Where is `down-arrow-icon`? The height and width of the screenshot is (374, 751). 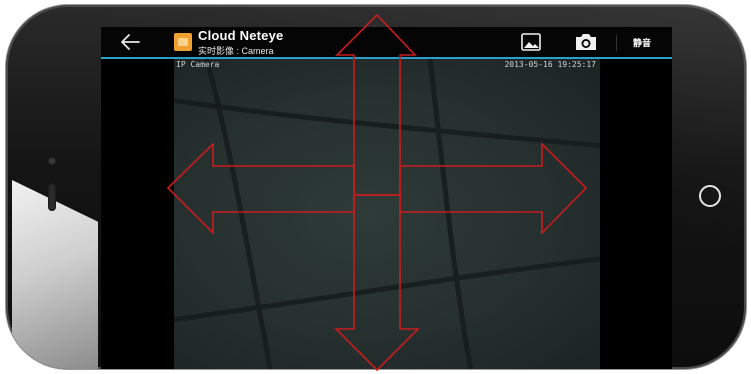 down-arrow-icon is located at coordinates (377, 283).